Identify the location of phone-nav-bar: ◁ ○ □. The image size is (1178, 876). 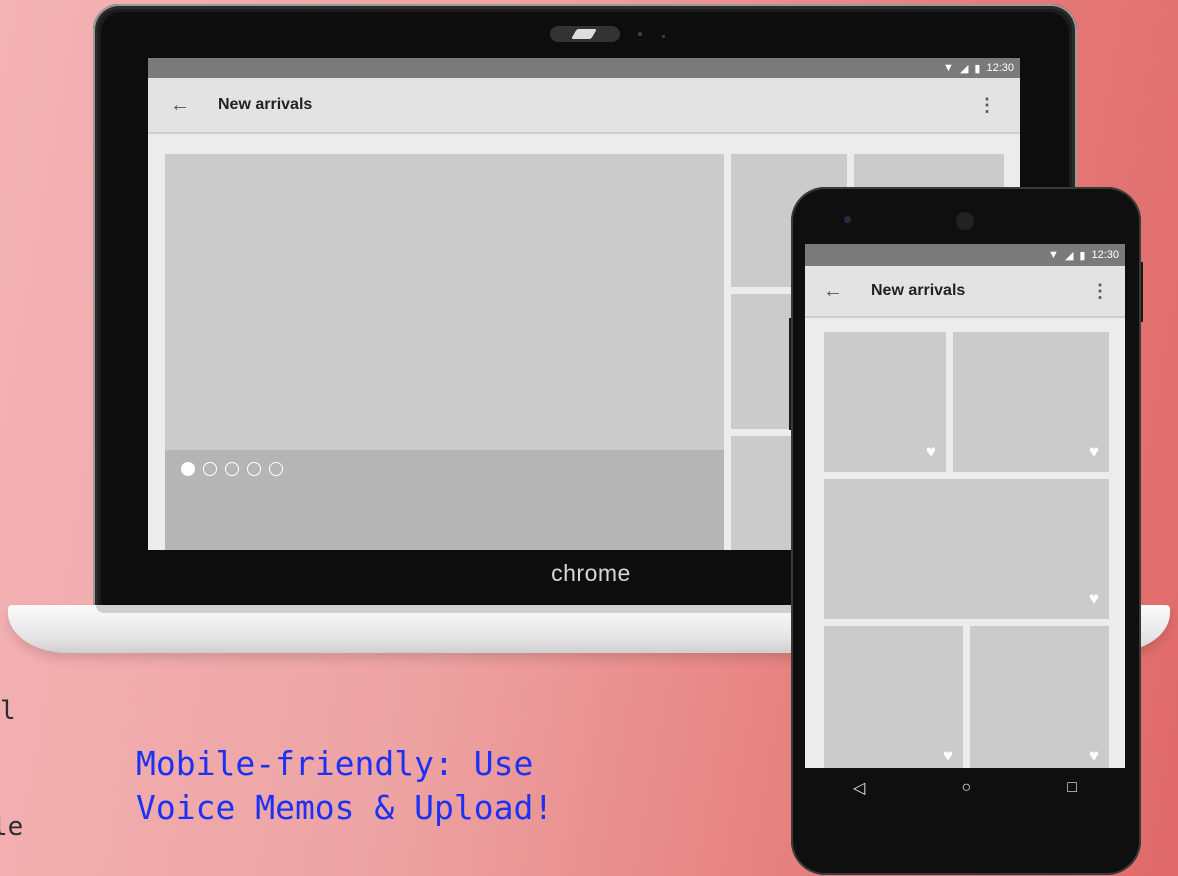
(965, 788).